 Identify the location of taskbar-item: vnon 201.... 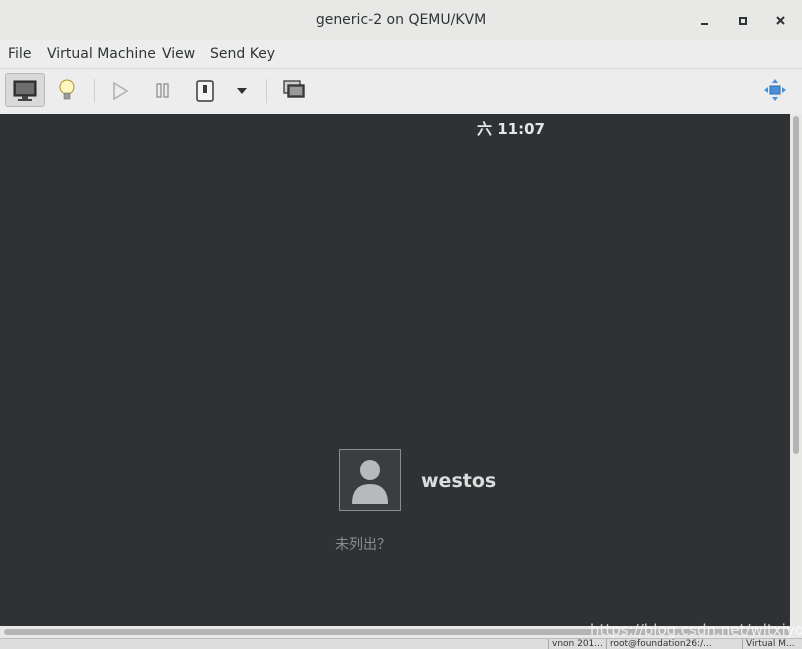
(576, 644).